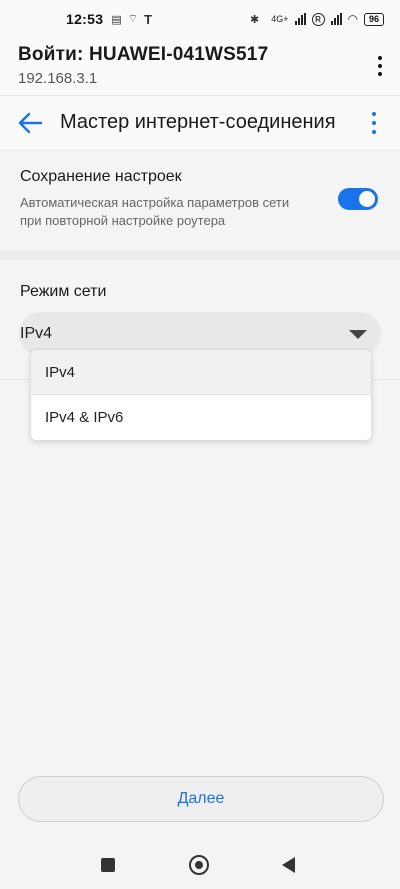 Image resolution: width=400 pixels, height=889 pixels. I want to click on status-bar: 12:53 ▤ ⌔ T ✱ 4G+ R ◠ 96, so click(200, 19).